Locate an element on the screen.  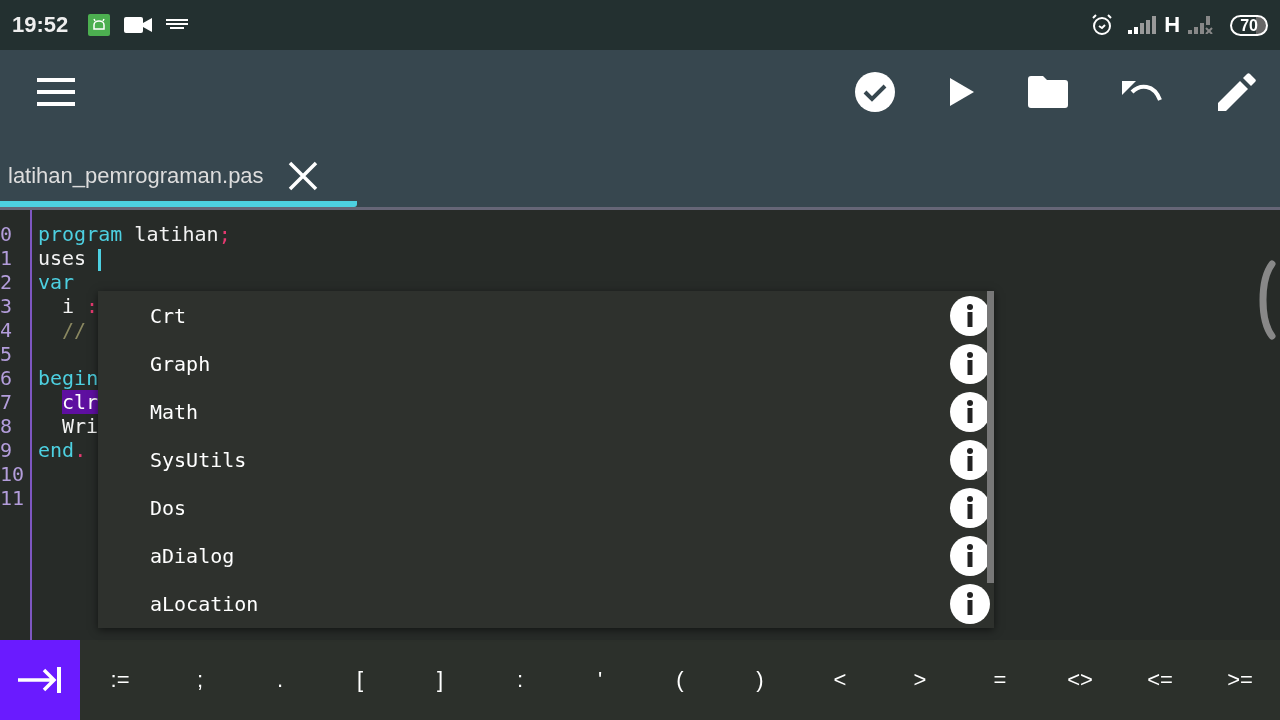
symbol-key: ) is located at coordinates (760, 680).